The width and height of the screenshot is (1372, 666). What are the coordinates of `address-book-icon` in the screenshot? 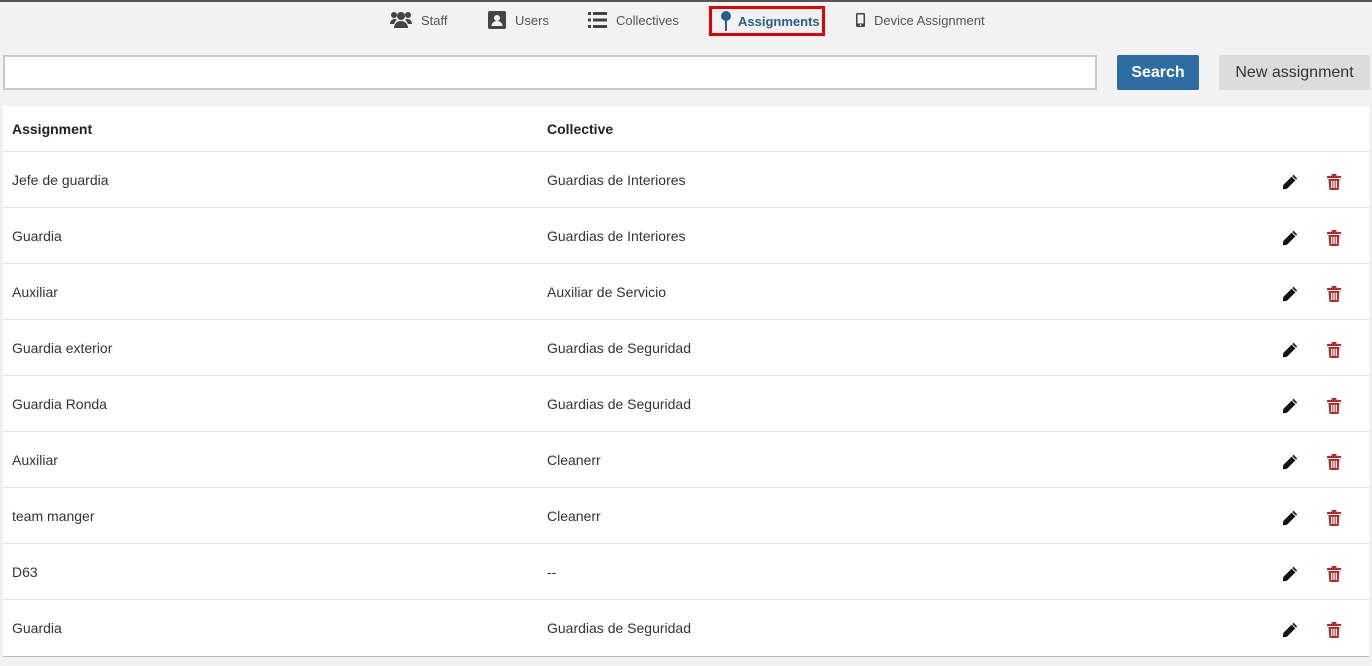 It's located at (497, 20).